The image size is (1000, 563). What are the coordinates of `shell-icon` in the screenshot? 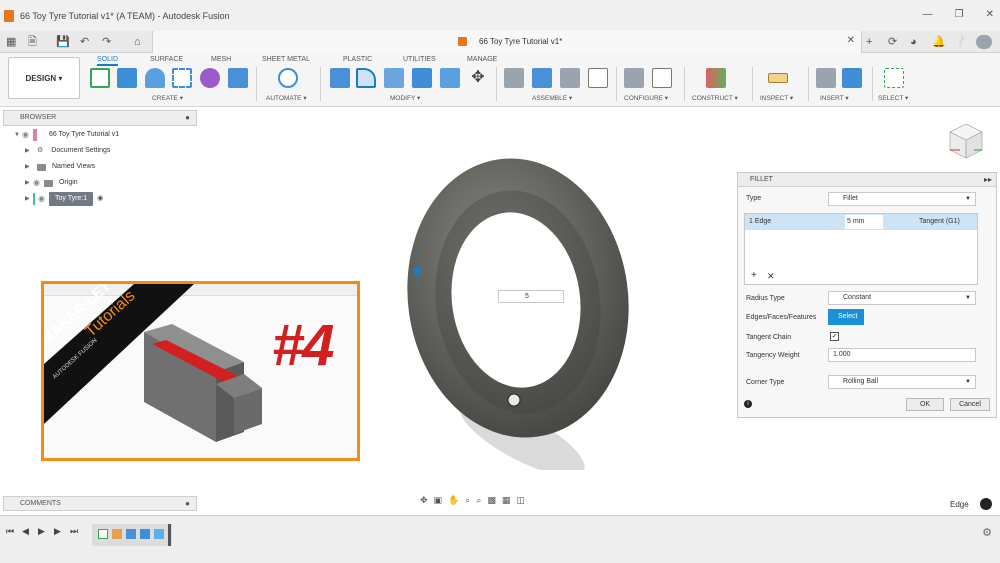 It's located at (422, 78).